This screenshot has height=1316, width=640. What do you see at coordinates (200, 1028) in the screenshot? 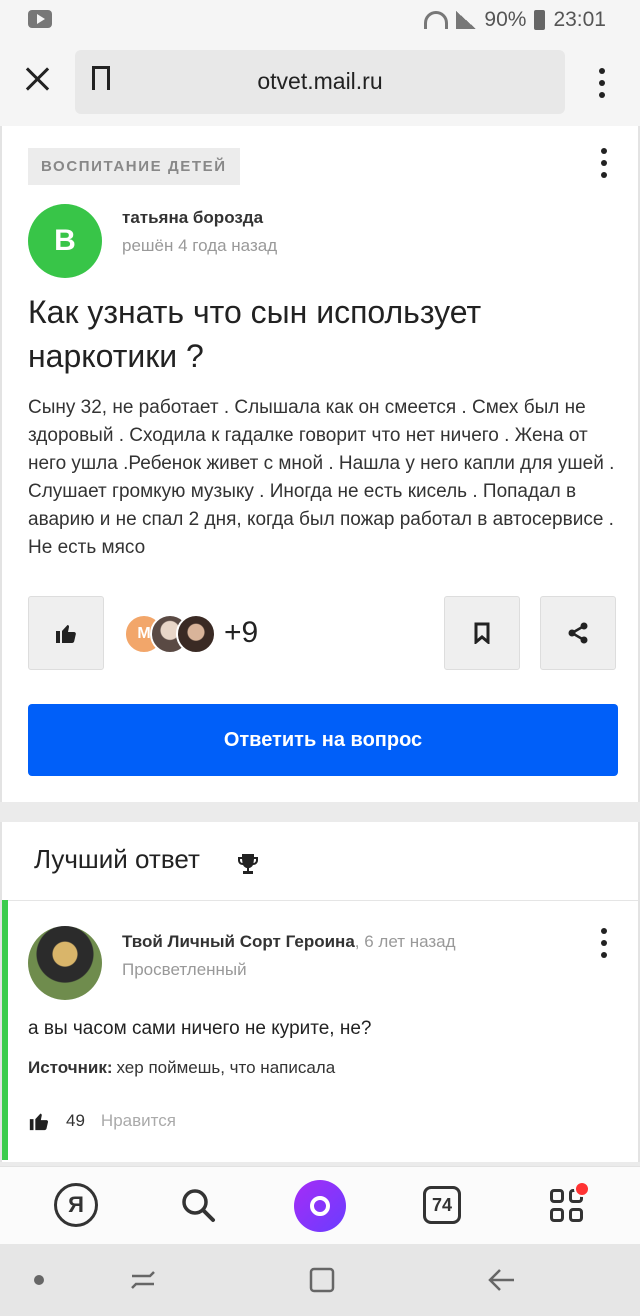
I see `answer-text: а вы часом сами ничего не курите, не?` at bounding box center [200, 1028].